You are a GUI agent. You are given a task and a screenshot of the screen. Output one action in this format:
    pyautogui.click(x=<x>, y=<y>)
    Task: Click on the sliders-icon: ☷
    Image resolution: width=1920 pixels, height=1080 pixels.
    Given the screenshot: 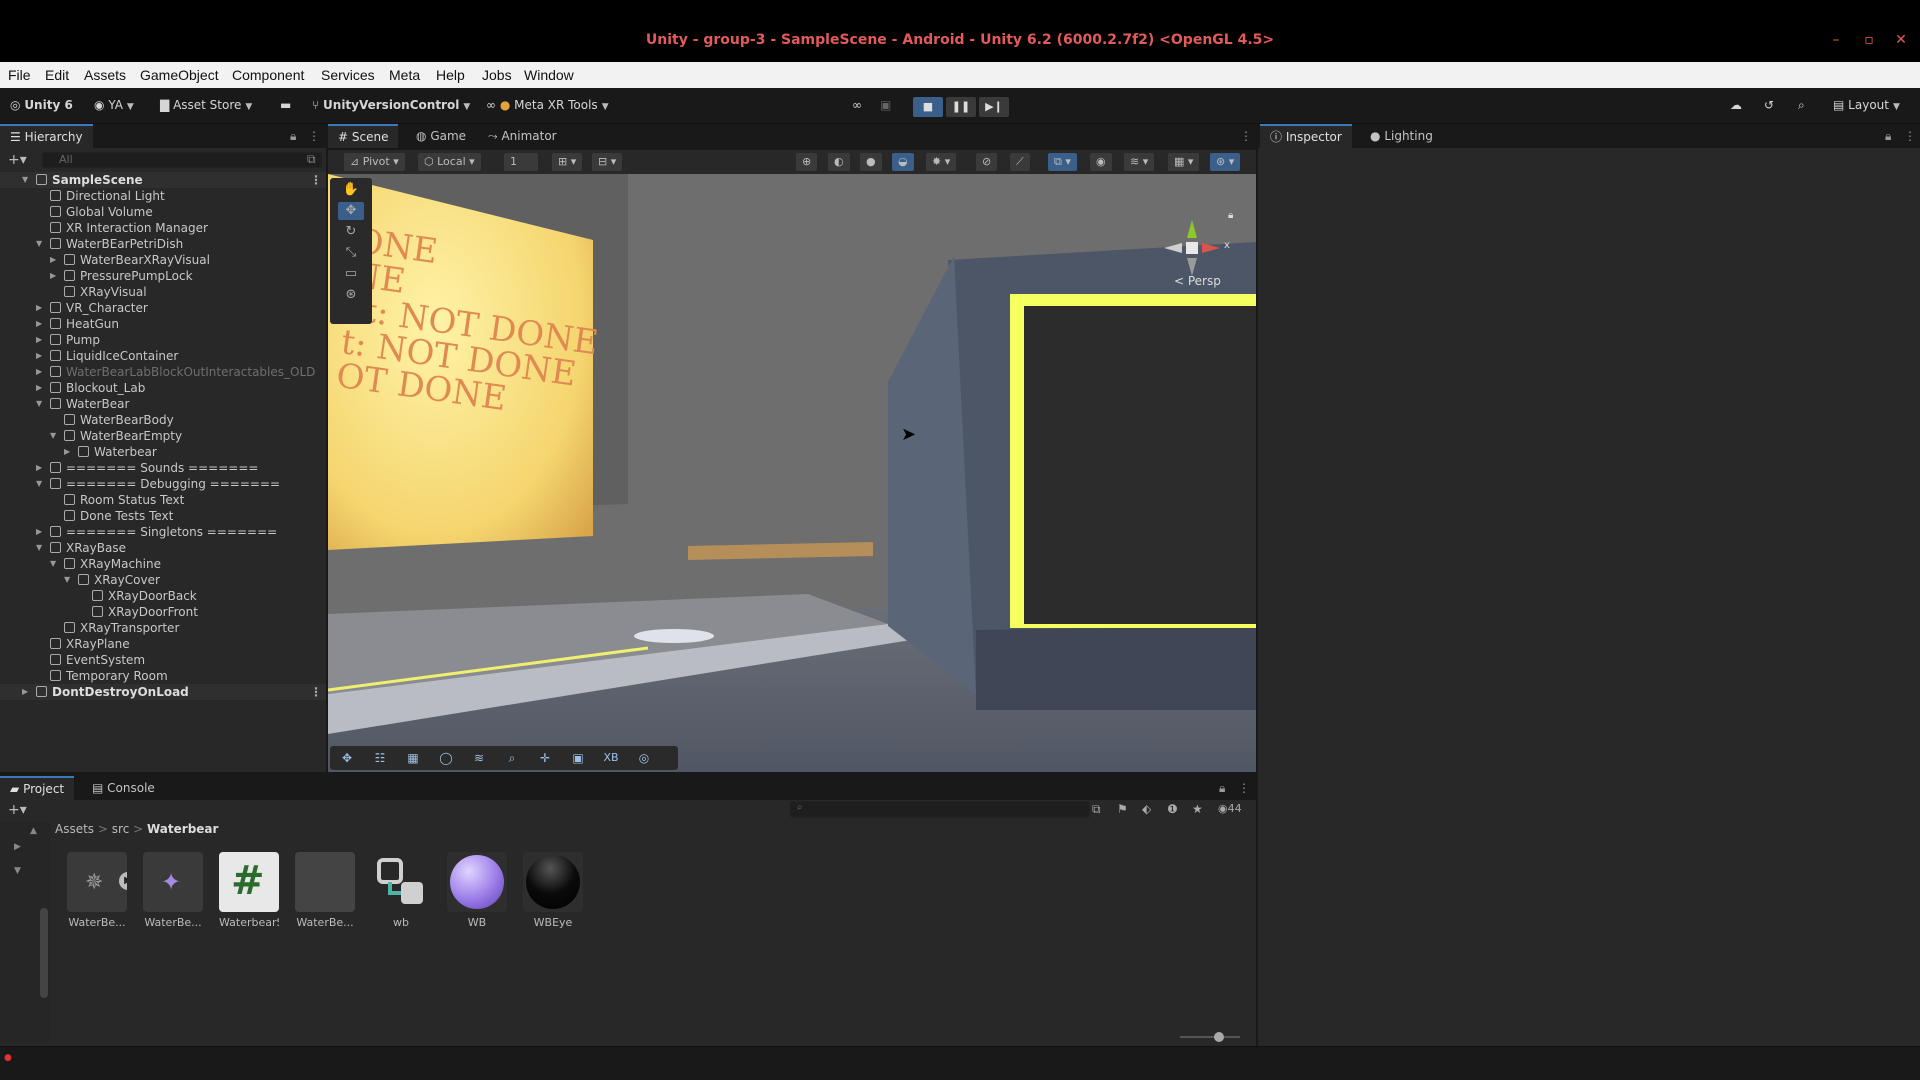 What is the action you would take?
    pyautogui.click(x=380, y=758)
    